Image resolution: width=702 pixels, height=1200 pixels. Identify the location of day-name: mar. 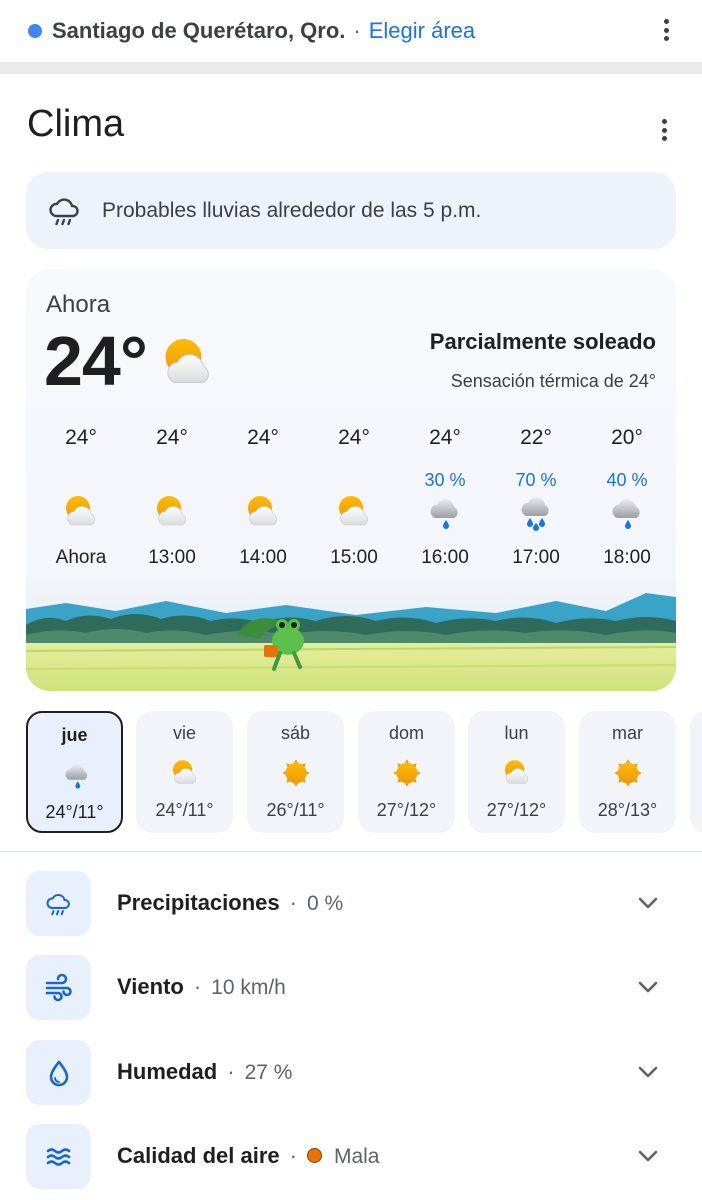
(627, 733).